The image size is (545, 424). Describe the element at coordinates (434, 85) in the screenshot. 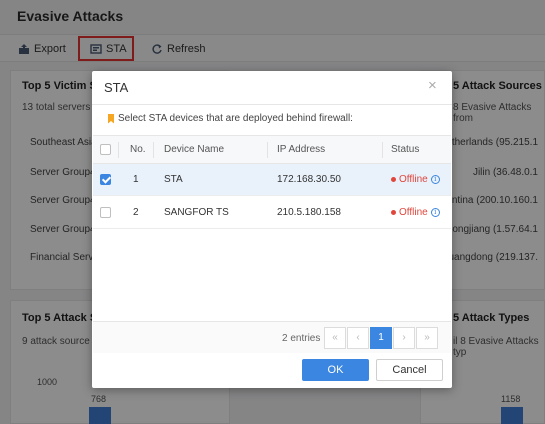

I see `close-icon: ×` at that location.